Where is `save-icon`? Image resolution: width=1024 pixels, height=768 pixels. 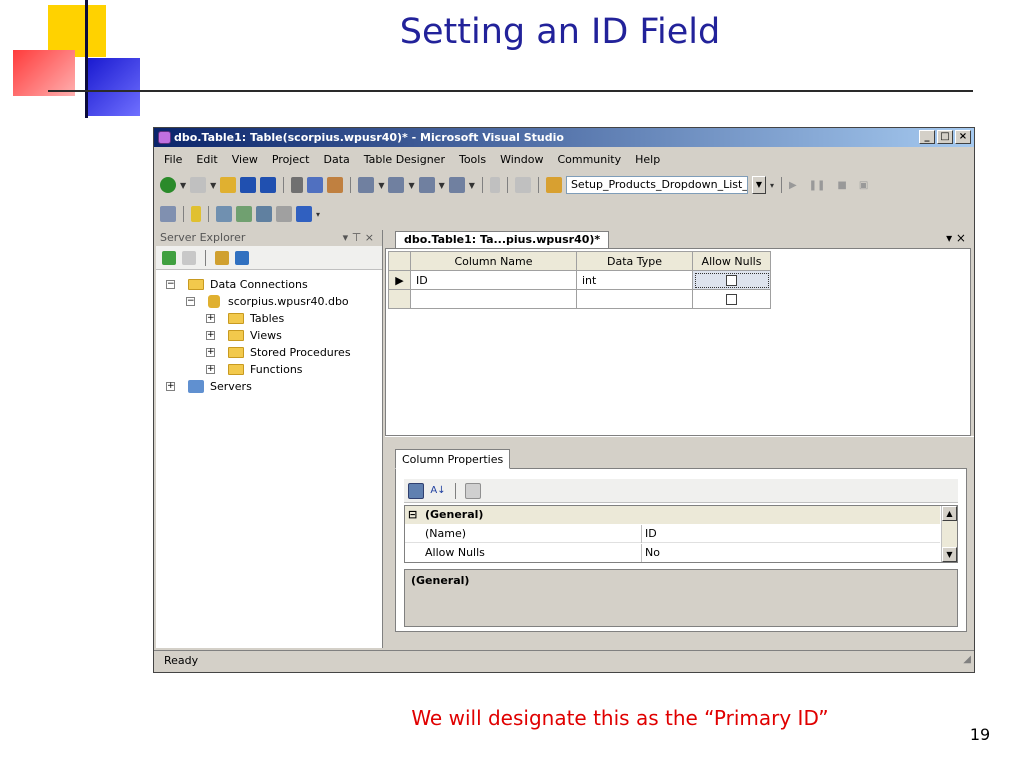
save-icon is located at coordinates (248, 185).